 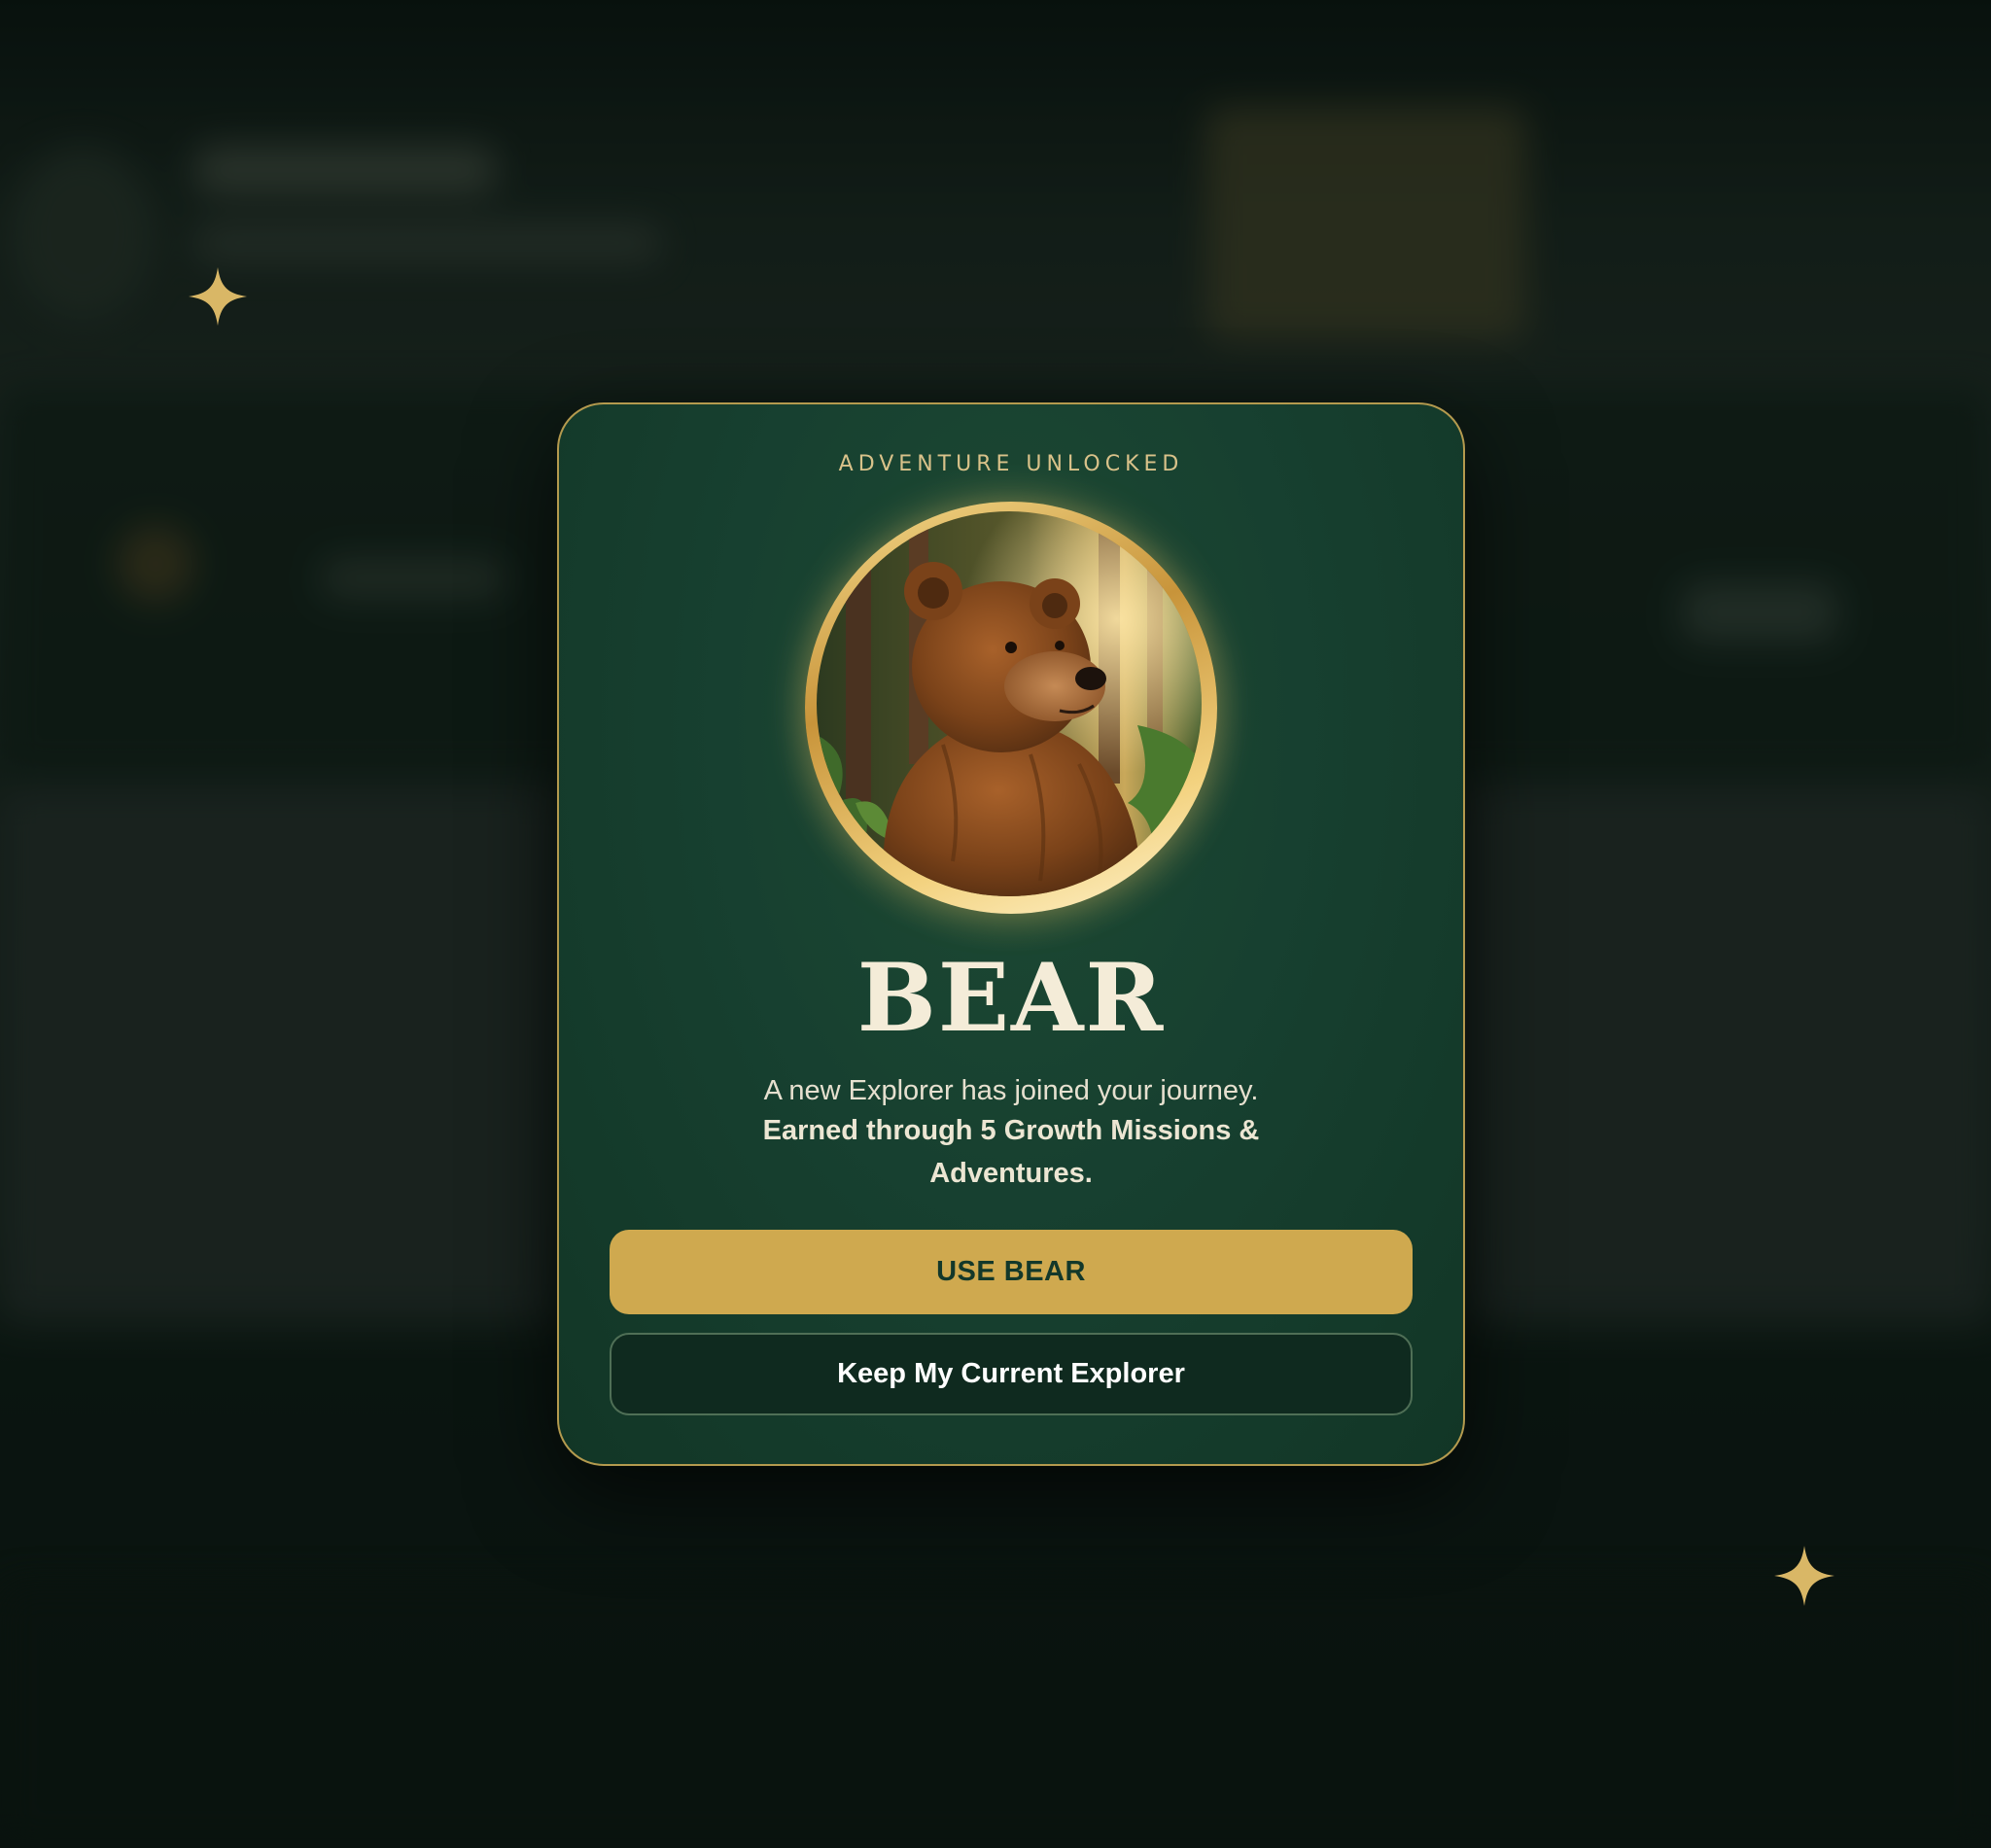 I want to click on modal-title: BEAR, so click(x=1011, y=998).